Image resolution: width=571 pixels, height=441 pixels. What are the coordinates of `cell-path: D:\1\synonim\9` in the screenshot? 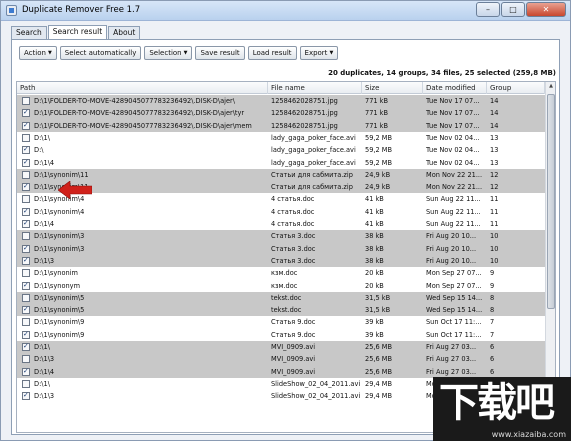 It's located at (59, 334).